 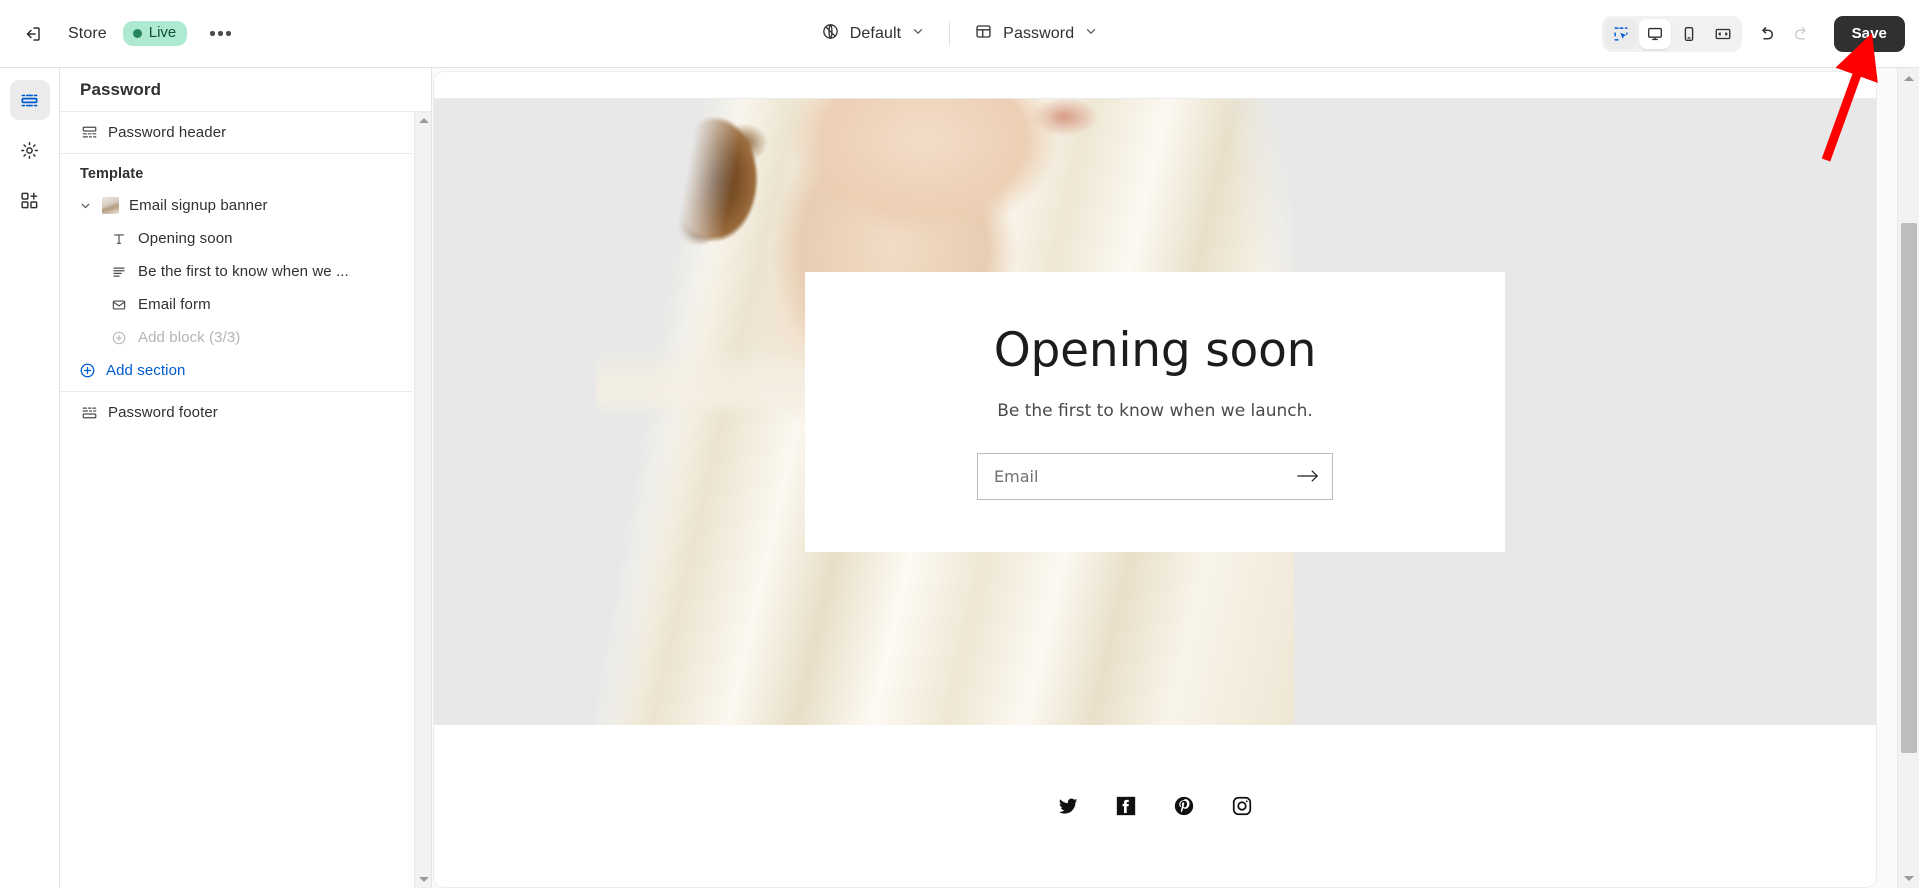 I want to click on photo-backdrop-right, so click(x=1735, y=412).